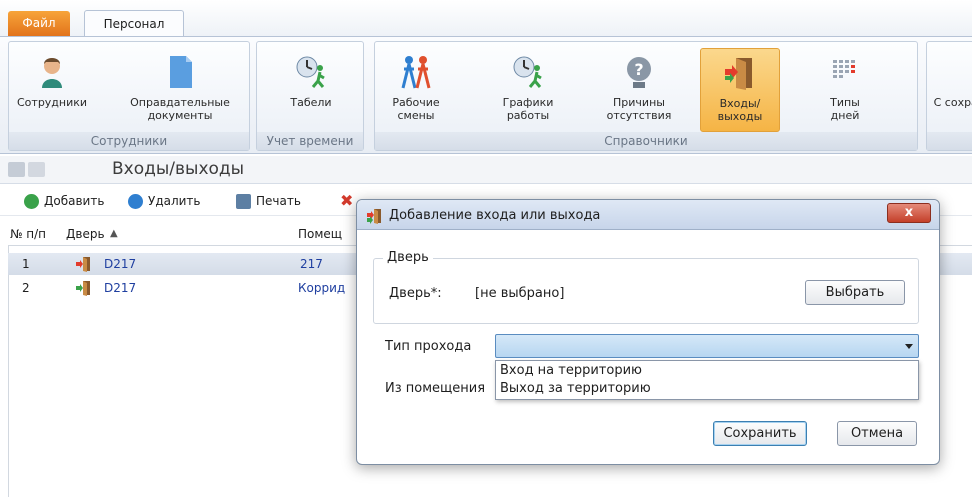  Describe the element at coordinates (114, 233) in the screenshot. I see `sort-ascending-icon: ▲` at that location.